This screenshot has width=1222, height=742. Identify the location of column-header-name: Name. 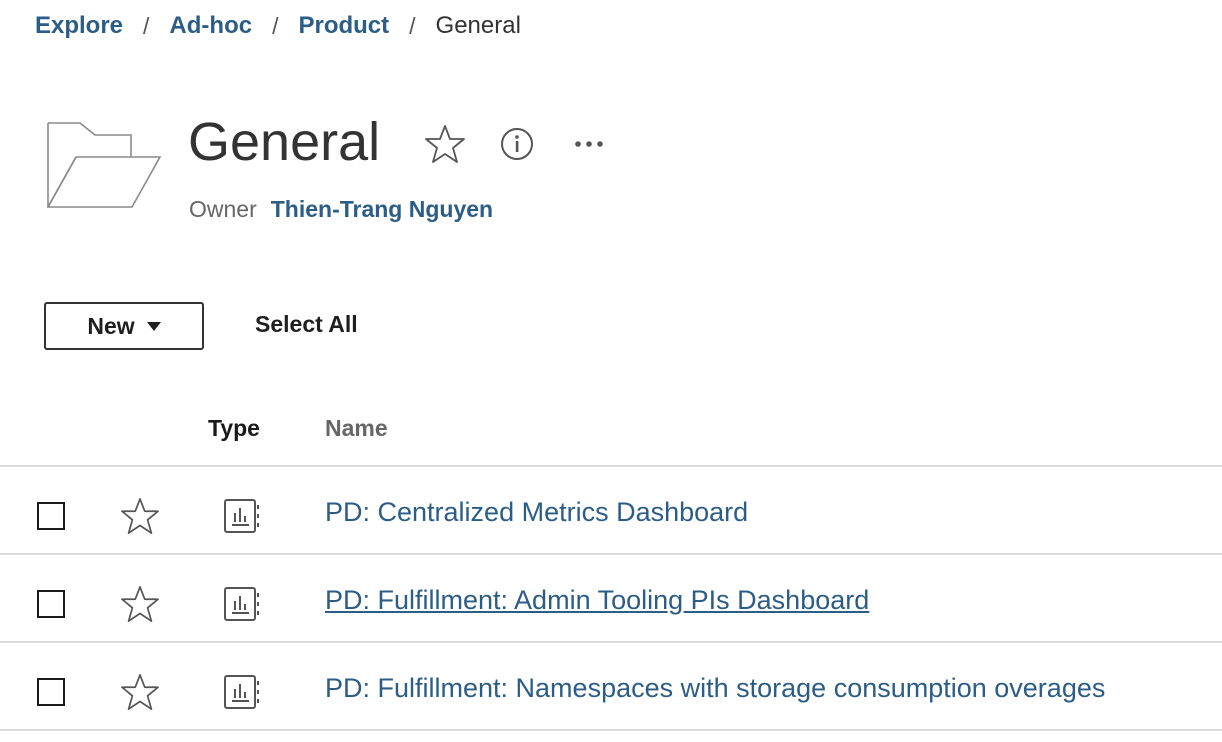
(356, 428).